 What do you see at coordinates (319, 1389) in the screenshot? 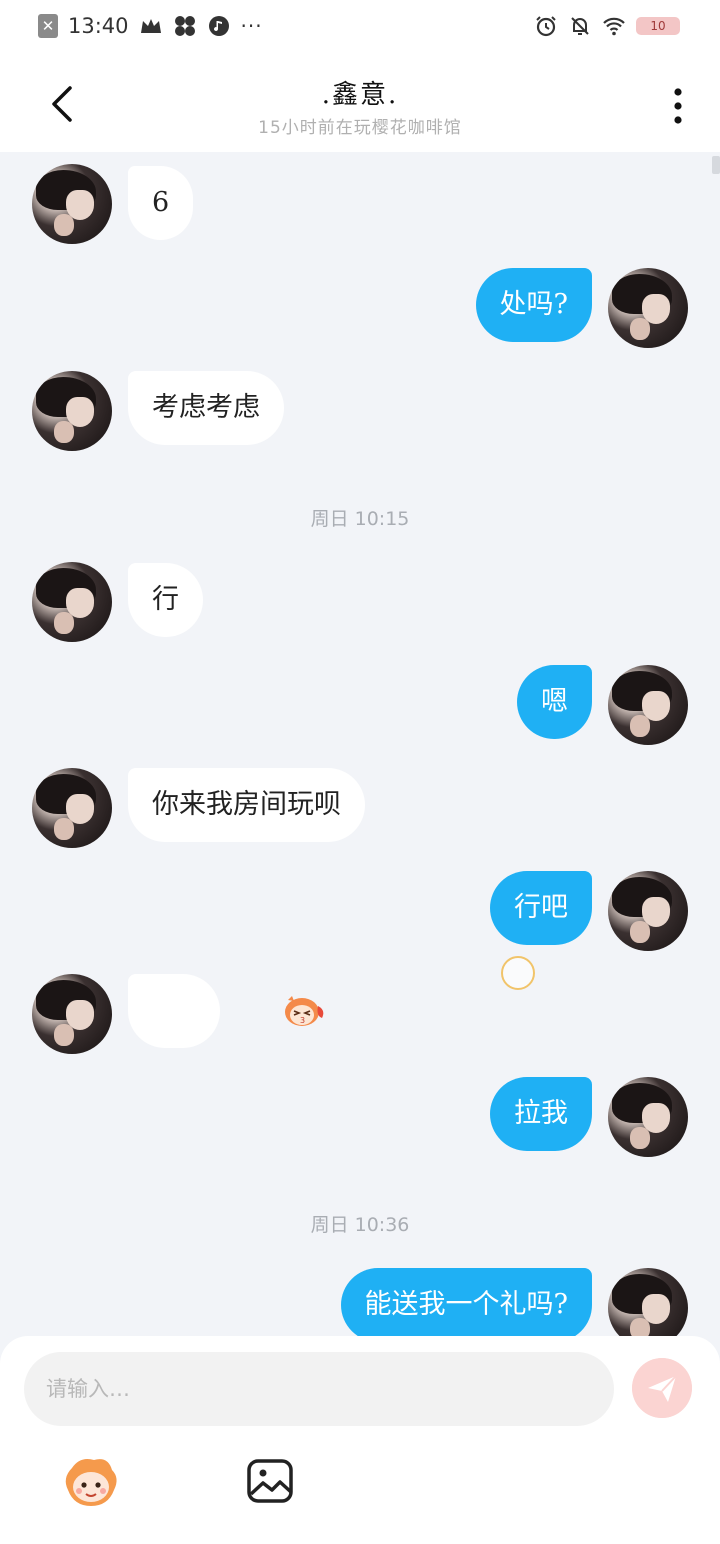
I see `message-input` at bounding box center [319, 1389].